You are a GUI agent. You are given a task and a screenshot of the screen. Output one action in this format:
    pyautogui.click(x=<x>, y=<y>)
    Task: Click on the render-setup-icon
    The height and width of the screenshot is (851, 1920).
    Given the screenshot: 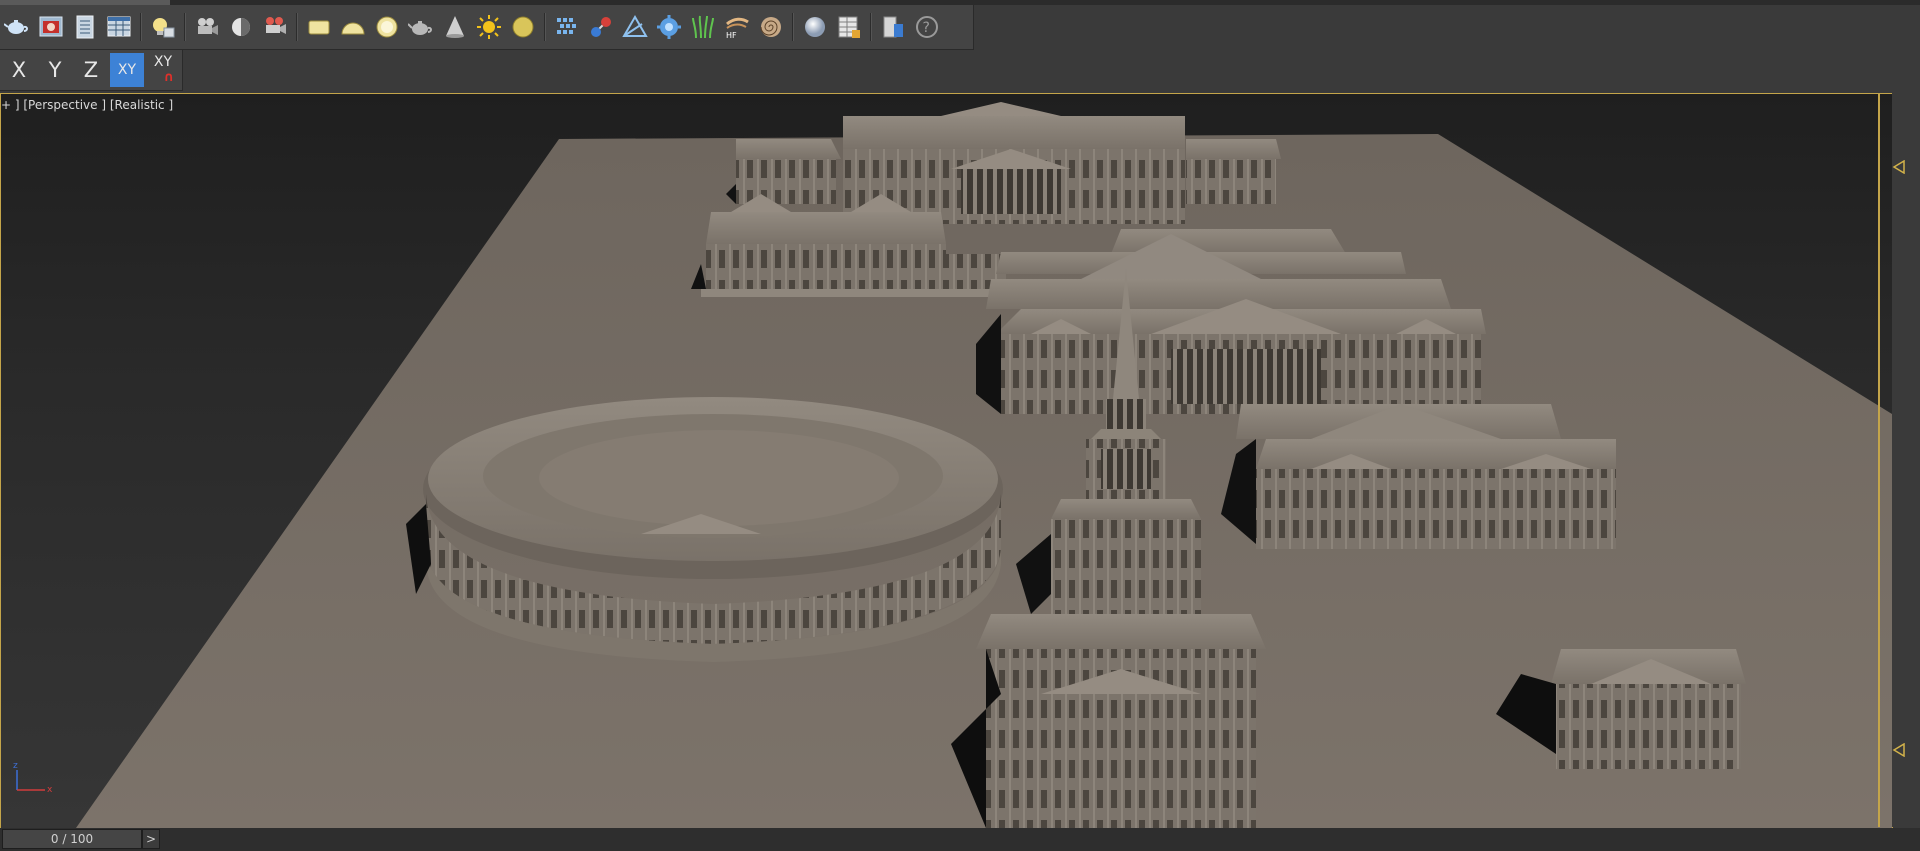 What is the action you would take?
    pyautogui.click(x=85, y=27)
    